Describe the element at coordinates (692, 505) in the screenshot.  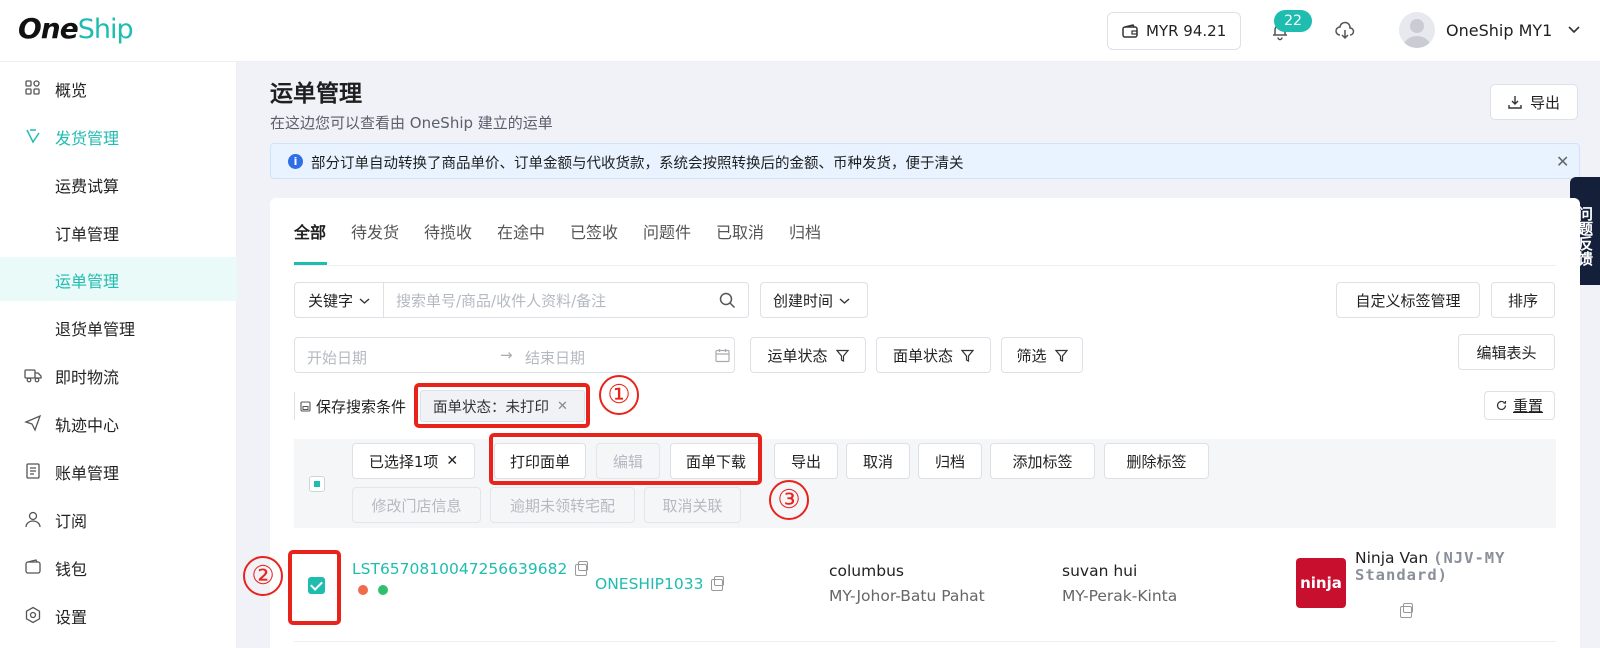
I see `unlink-button: 取消关联` at that location.